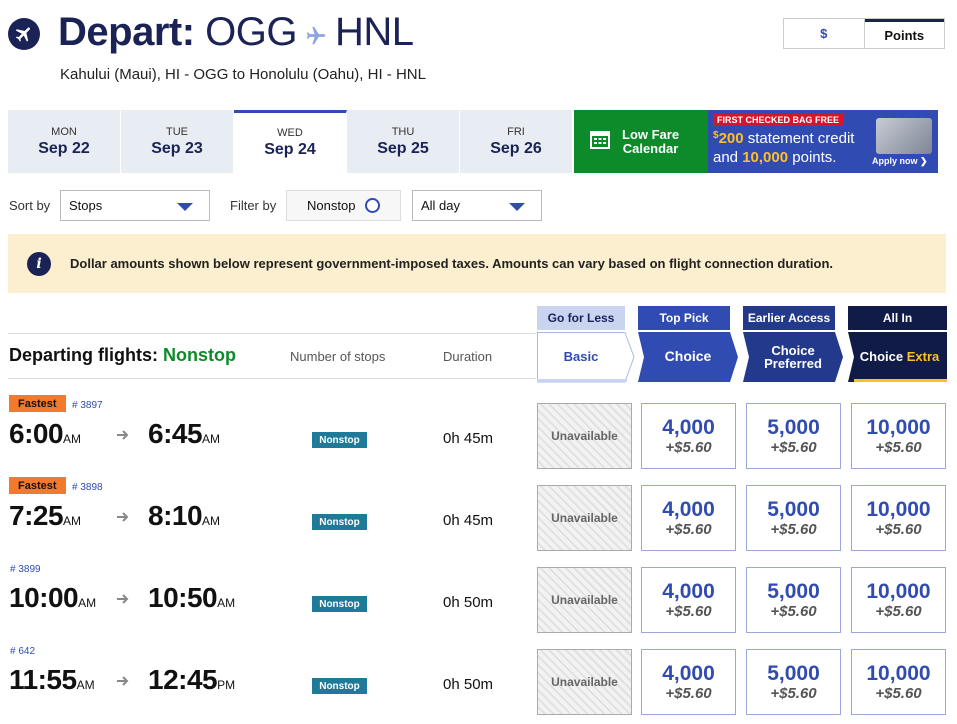 Image resolution: width=957 pixels, height=724 pixels. Describe the element at coordinates (824, 33) in the screenshot. I see `dollar-toggle-button: $` at that location.